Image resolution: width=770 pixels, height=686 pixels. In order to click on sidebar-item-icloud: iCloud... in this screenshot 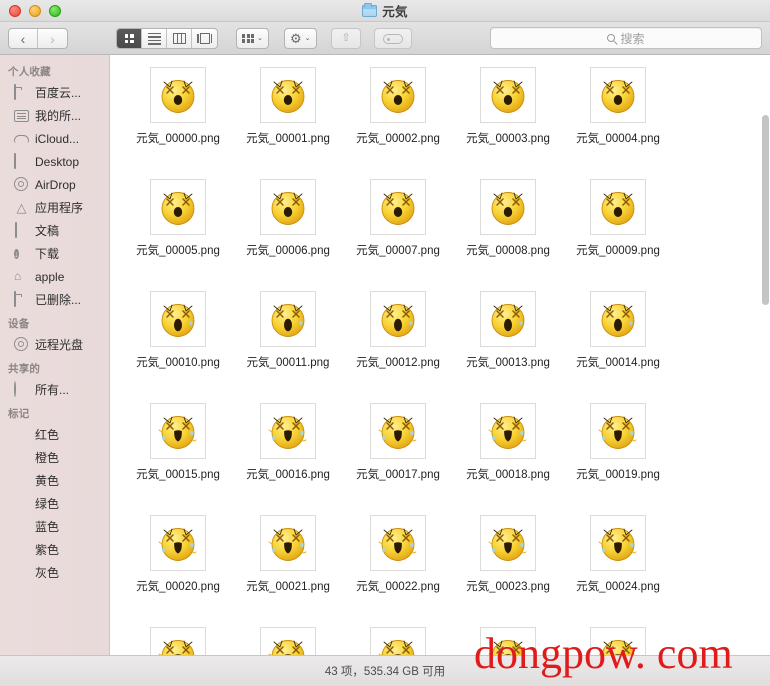, I will do `click(54, 138)`.